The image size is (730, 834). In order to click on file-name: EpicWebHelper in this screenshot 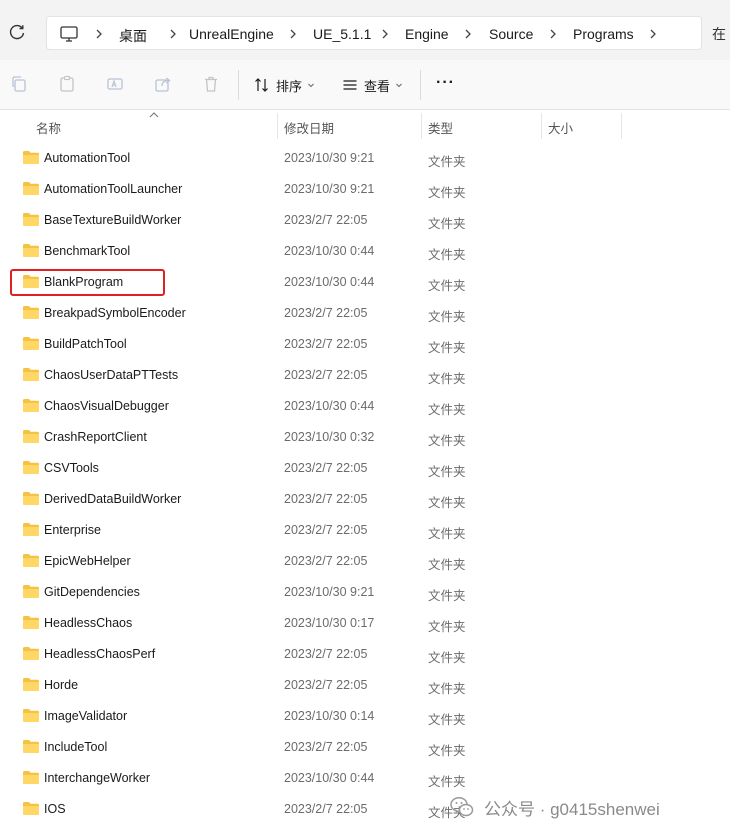, I will do `click(87, 561)`.